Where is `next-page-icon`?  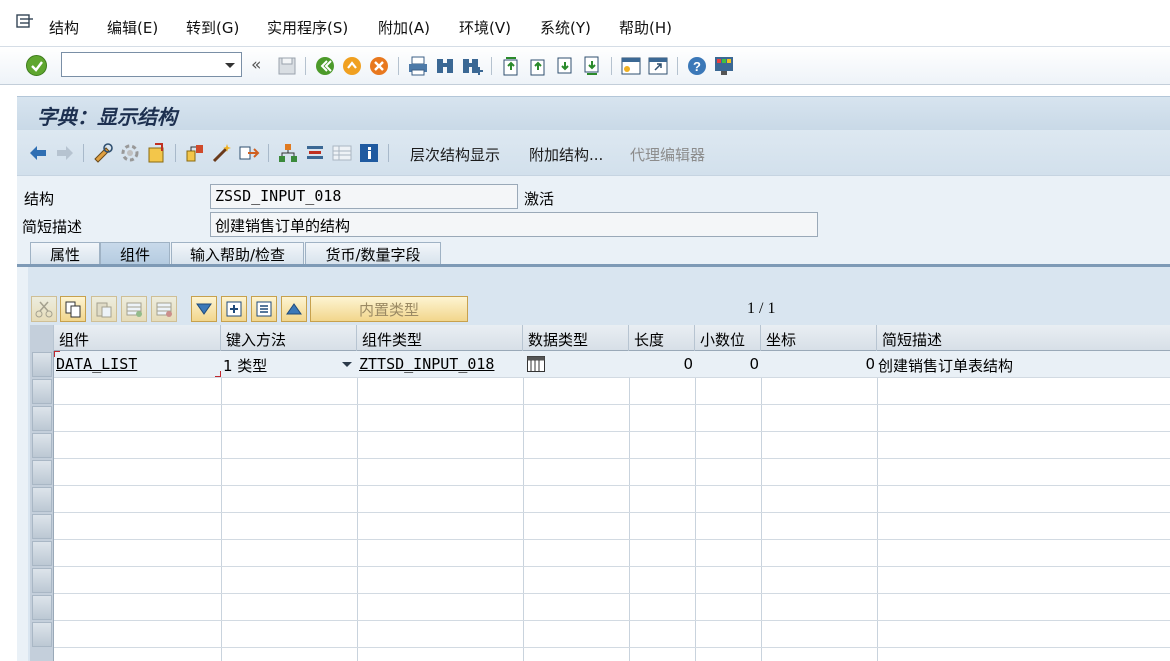 next-page-icon is located at coordinates (565, 66).